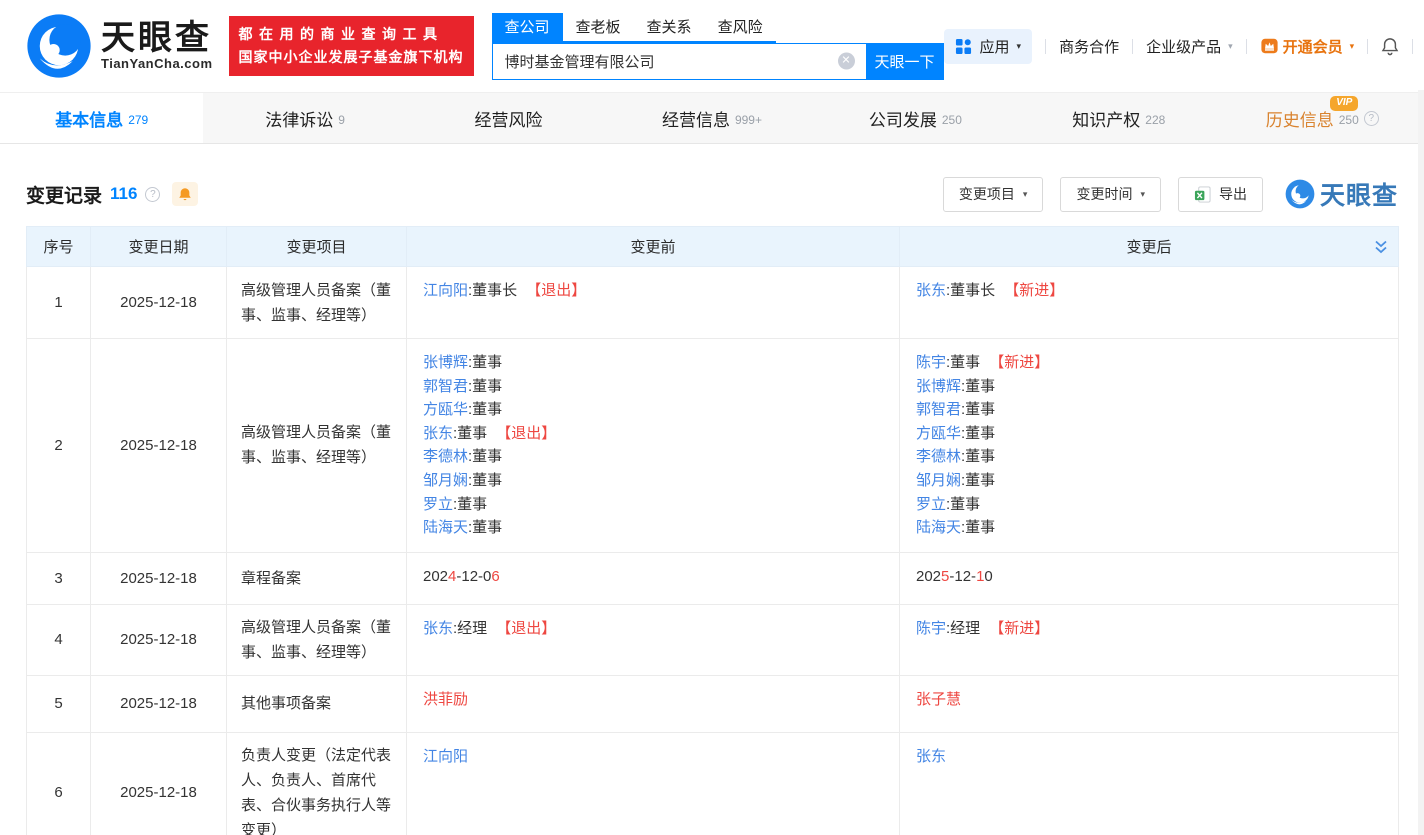 This screenshot has height=835, width=1424. I want to click on search-input, so click(678, 61).